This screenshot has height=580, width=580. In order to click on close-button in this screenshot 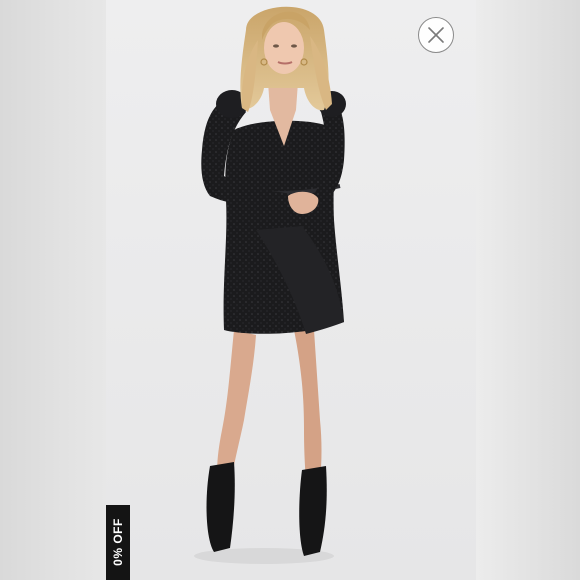, I will do `click(436, 35)`.